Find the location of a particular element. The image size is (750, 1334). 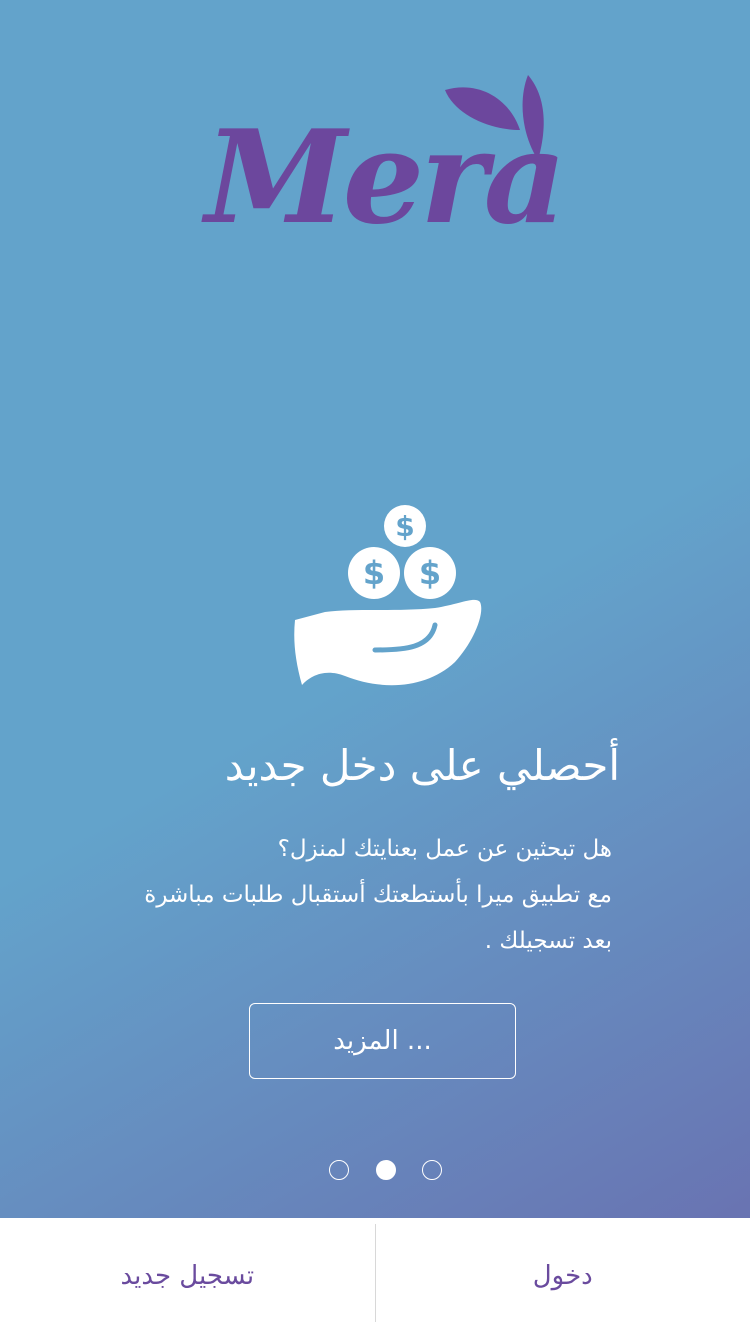

logo-text: Mera is located at coordinates (385, 178).